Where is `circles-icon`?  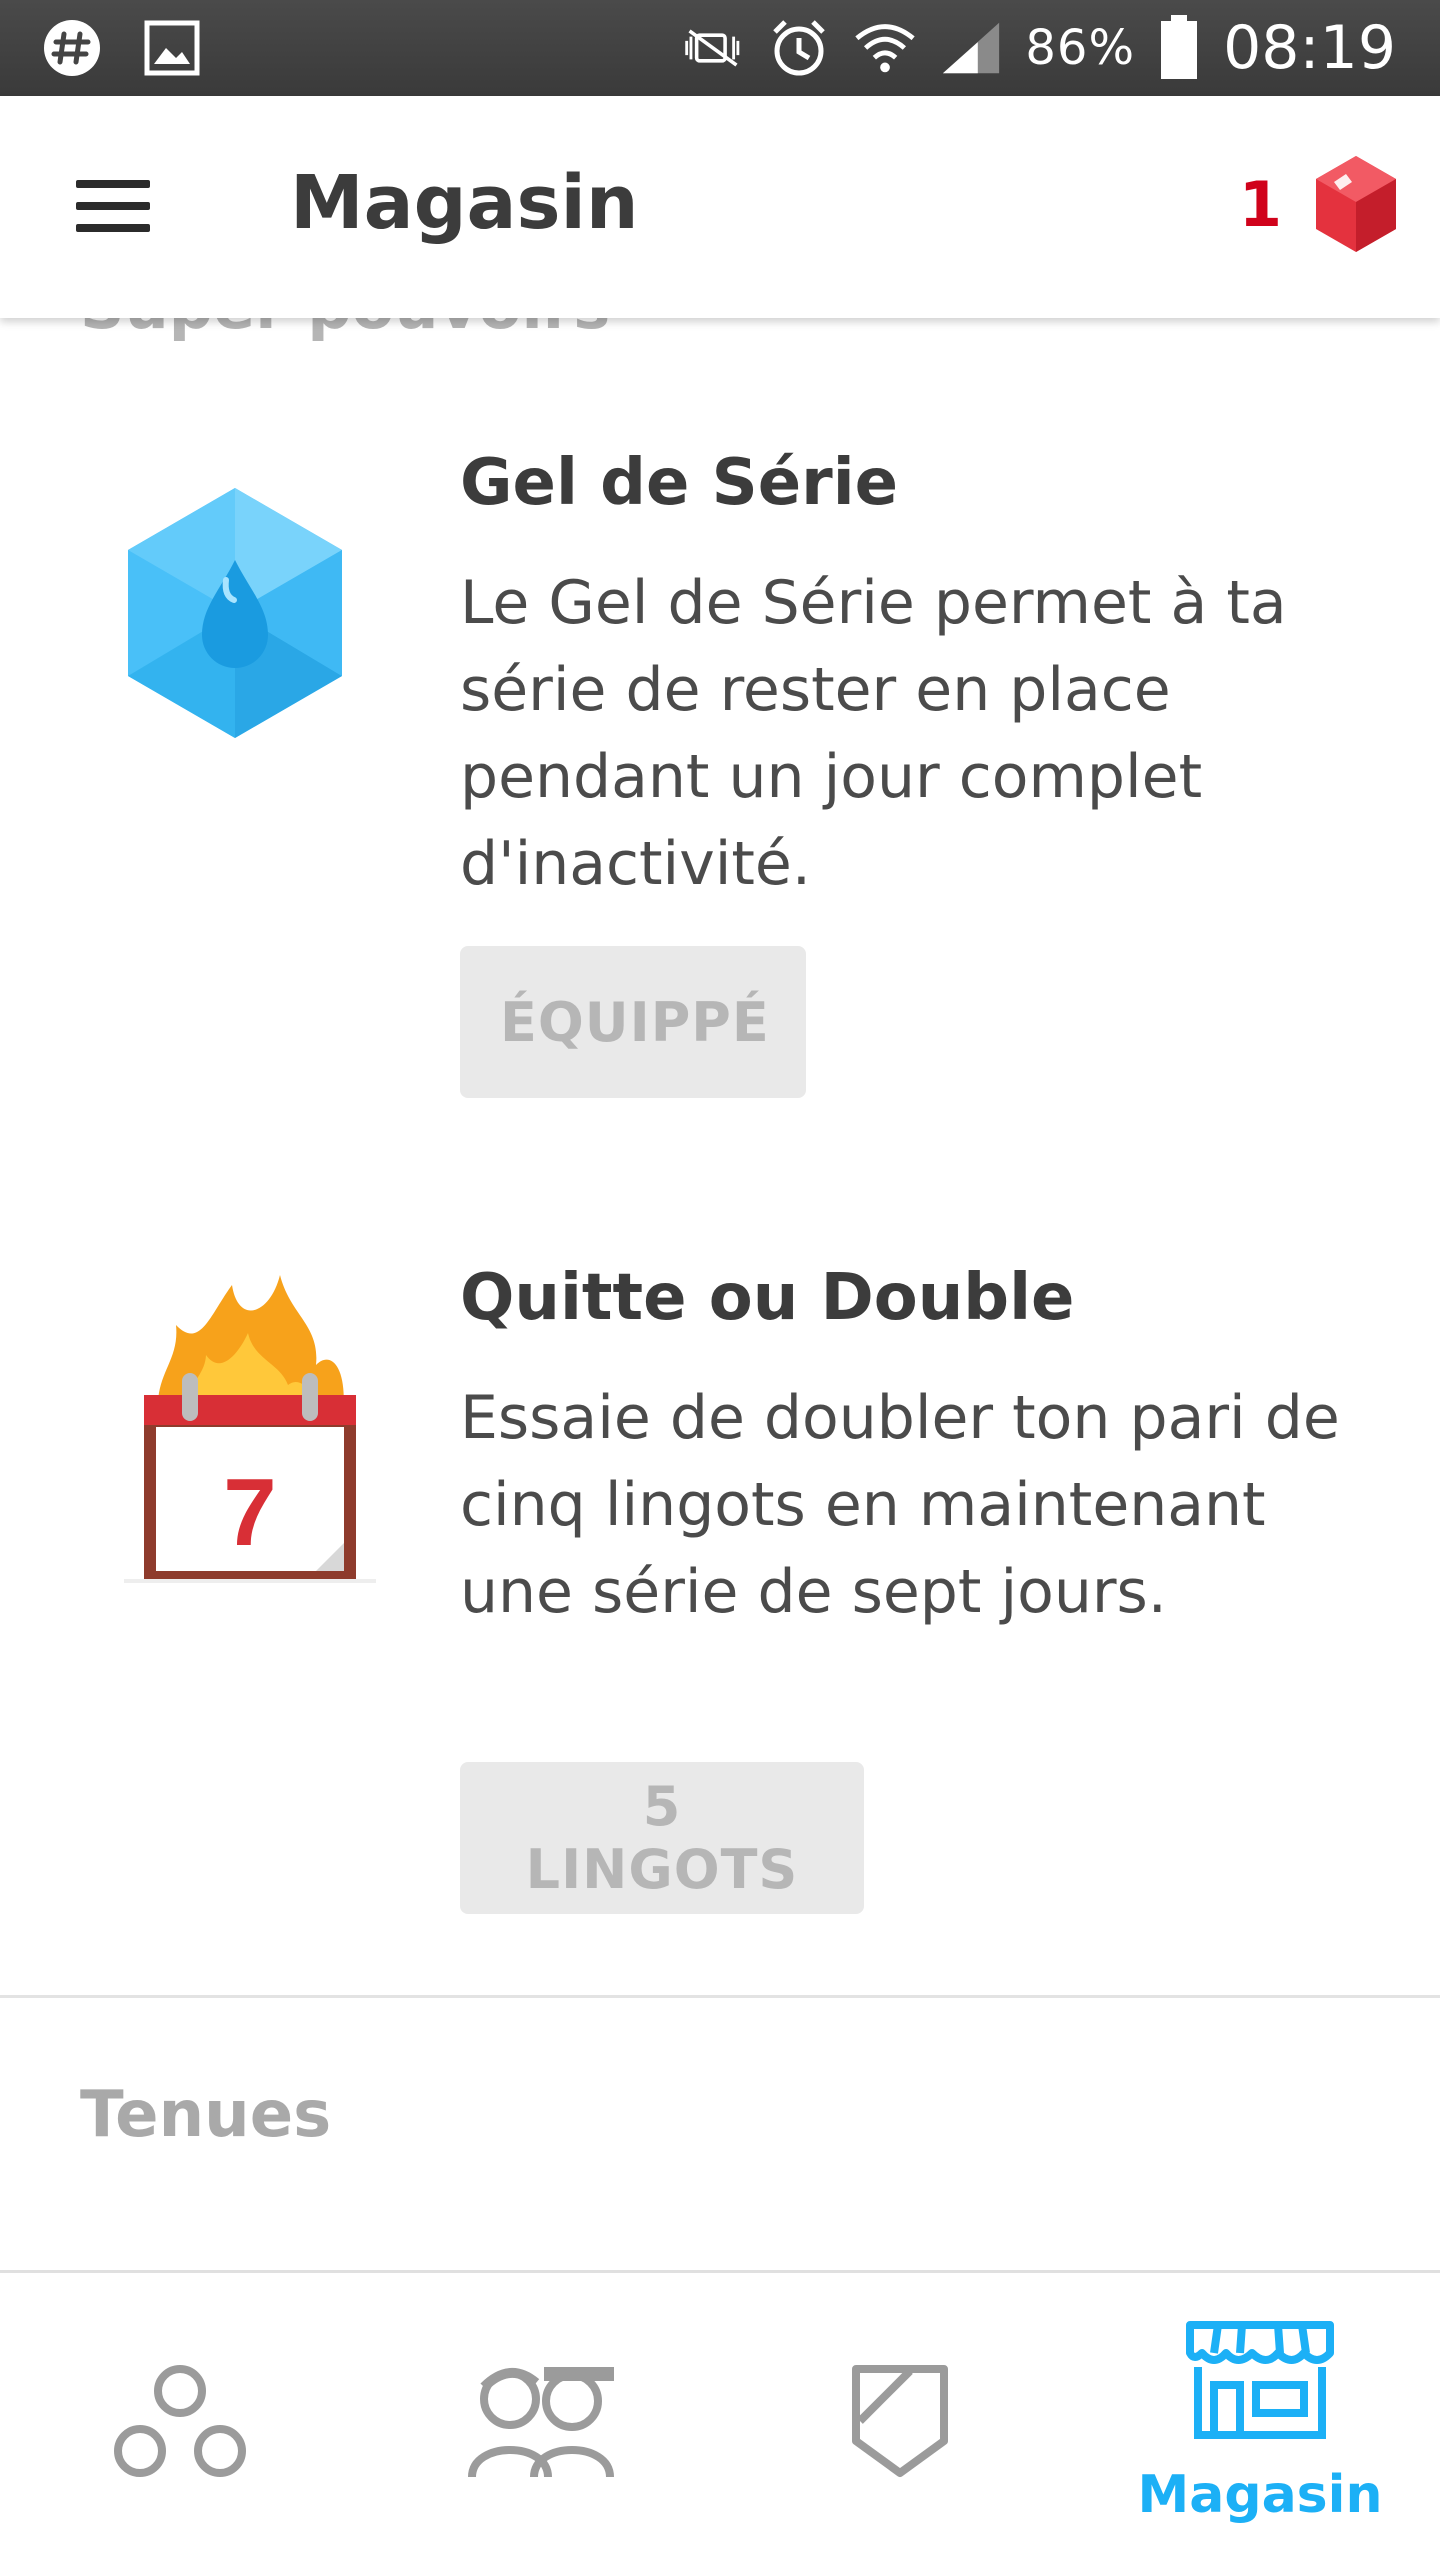 circles-icon is located at coordinates (180, 2421).